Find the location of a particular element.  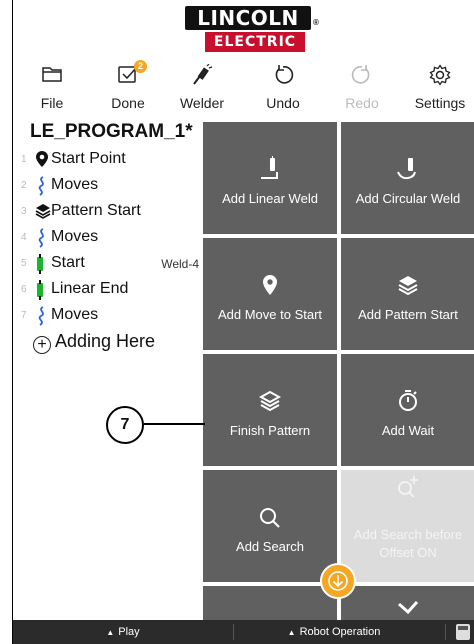

finish-pattern-tile: Finish Pattern is located at coordinates (270, 410).